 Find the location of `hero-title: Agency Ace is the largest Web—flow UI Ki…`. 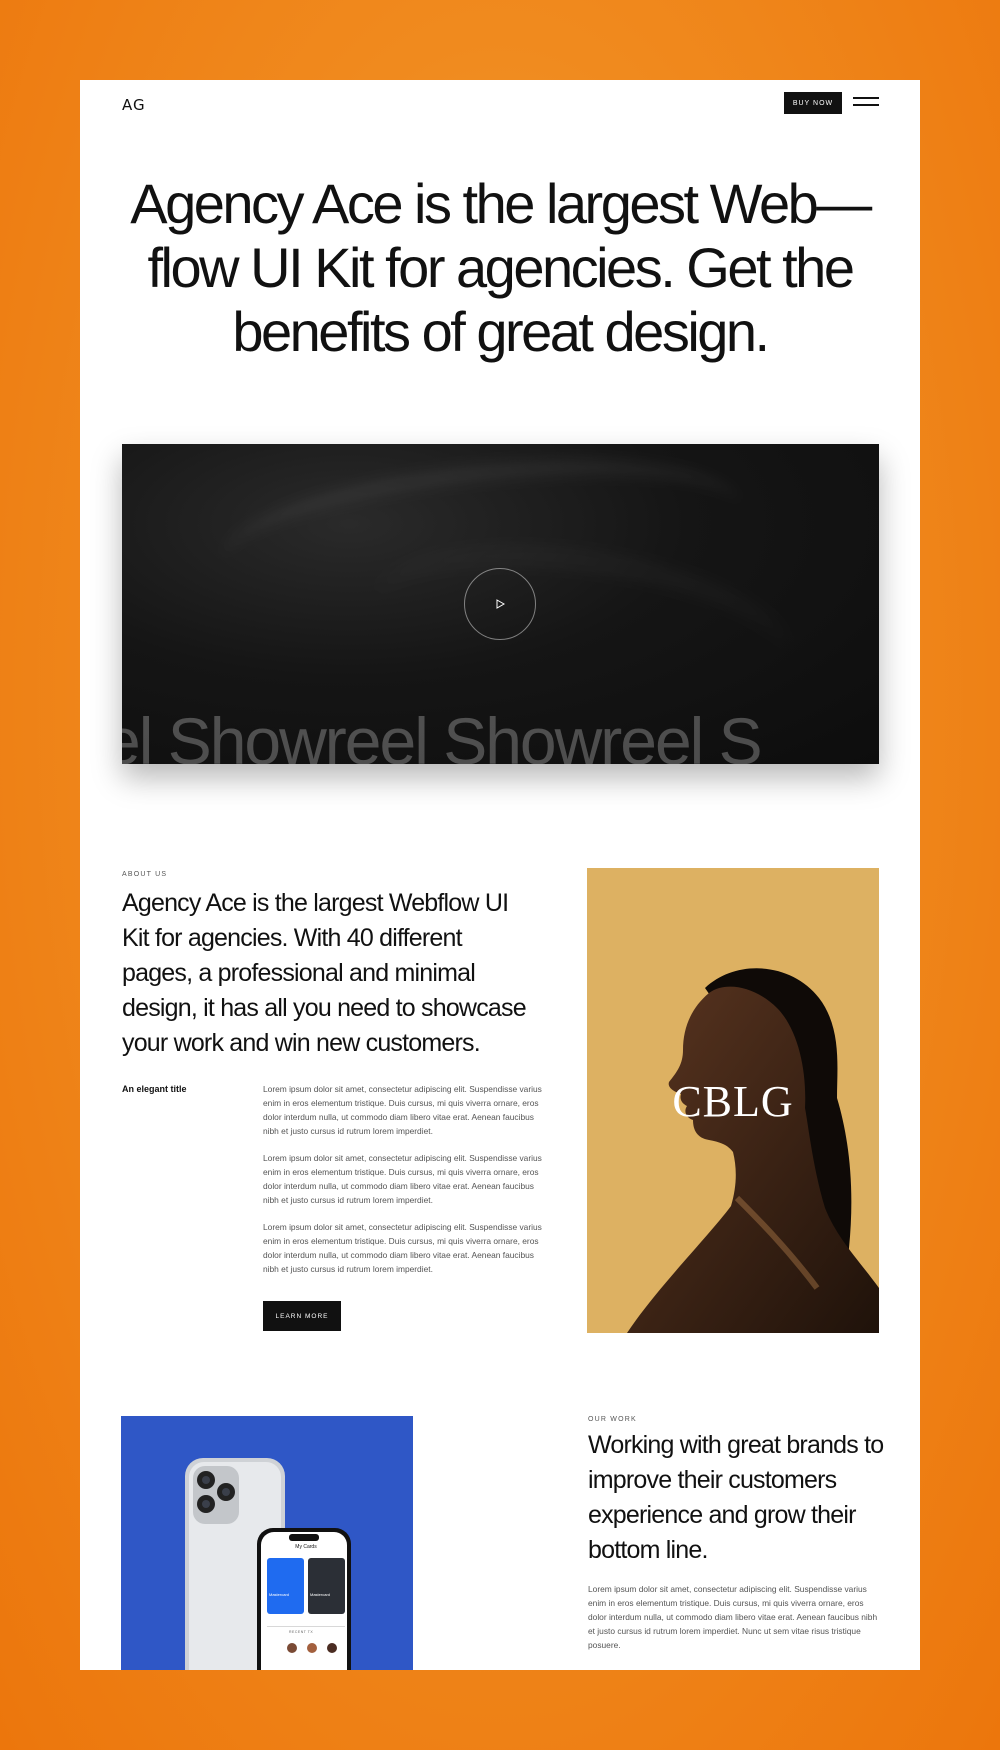

hero-title: Agency Ace is the largest Web—flow UI Ki… is located at coordinates (501, 267).